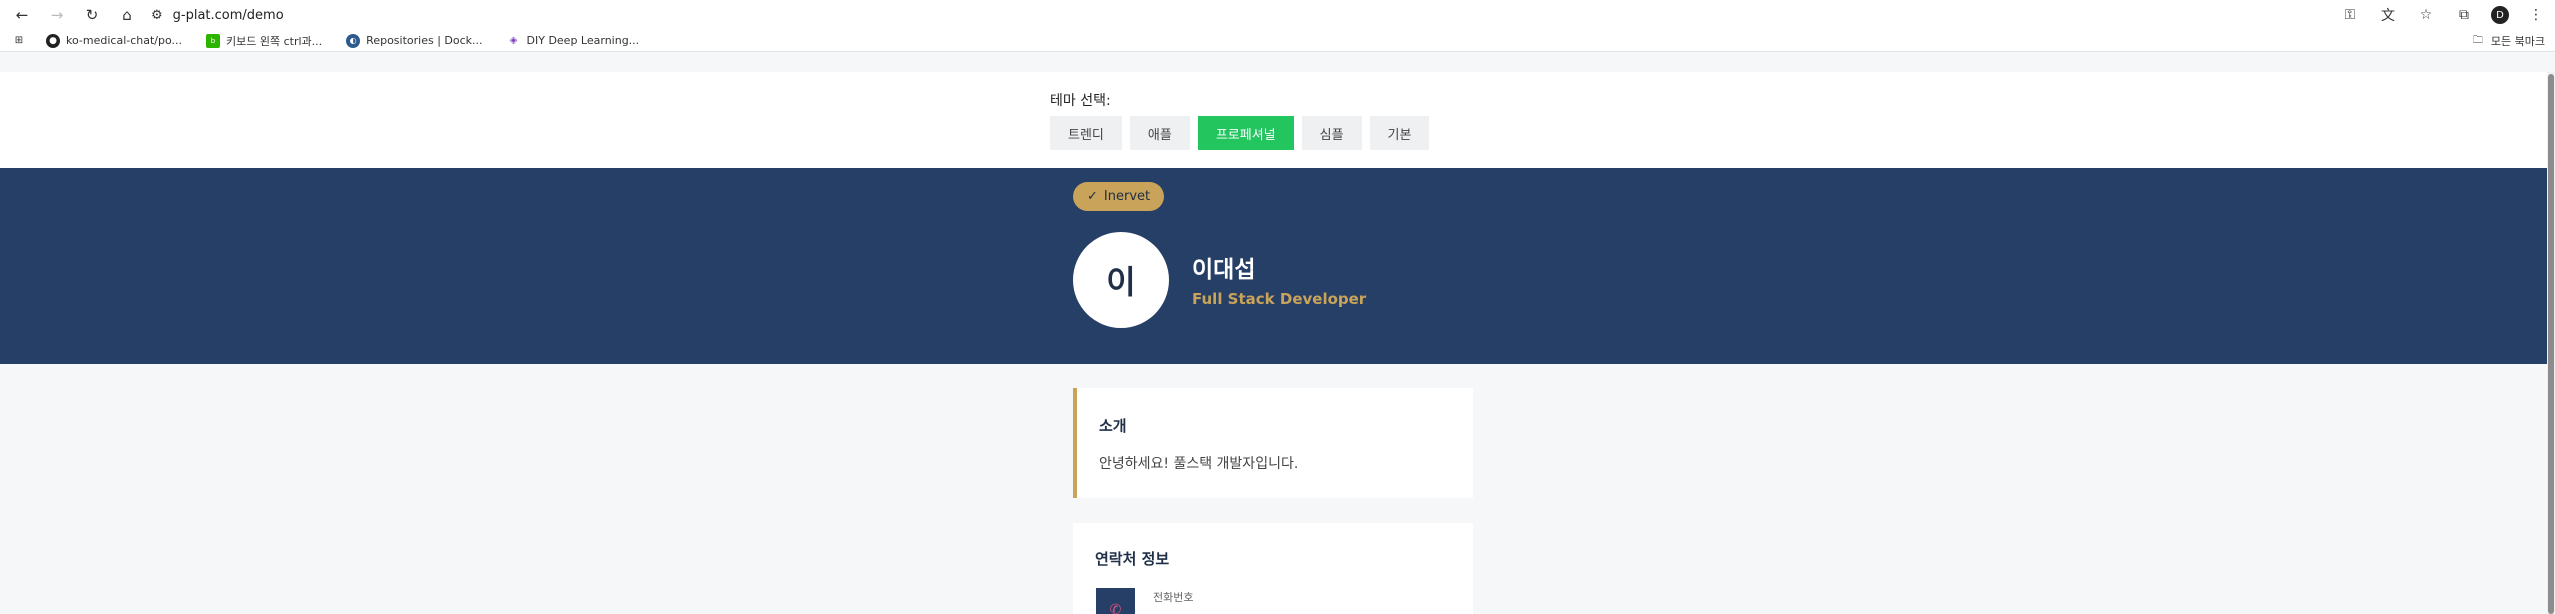 This screenshot has height=614, width=2555. Describe the element at coordinates (2350, 15) in the screenshot. I see `password-key-icon: ⚿` at that location.